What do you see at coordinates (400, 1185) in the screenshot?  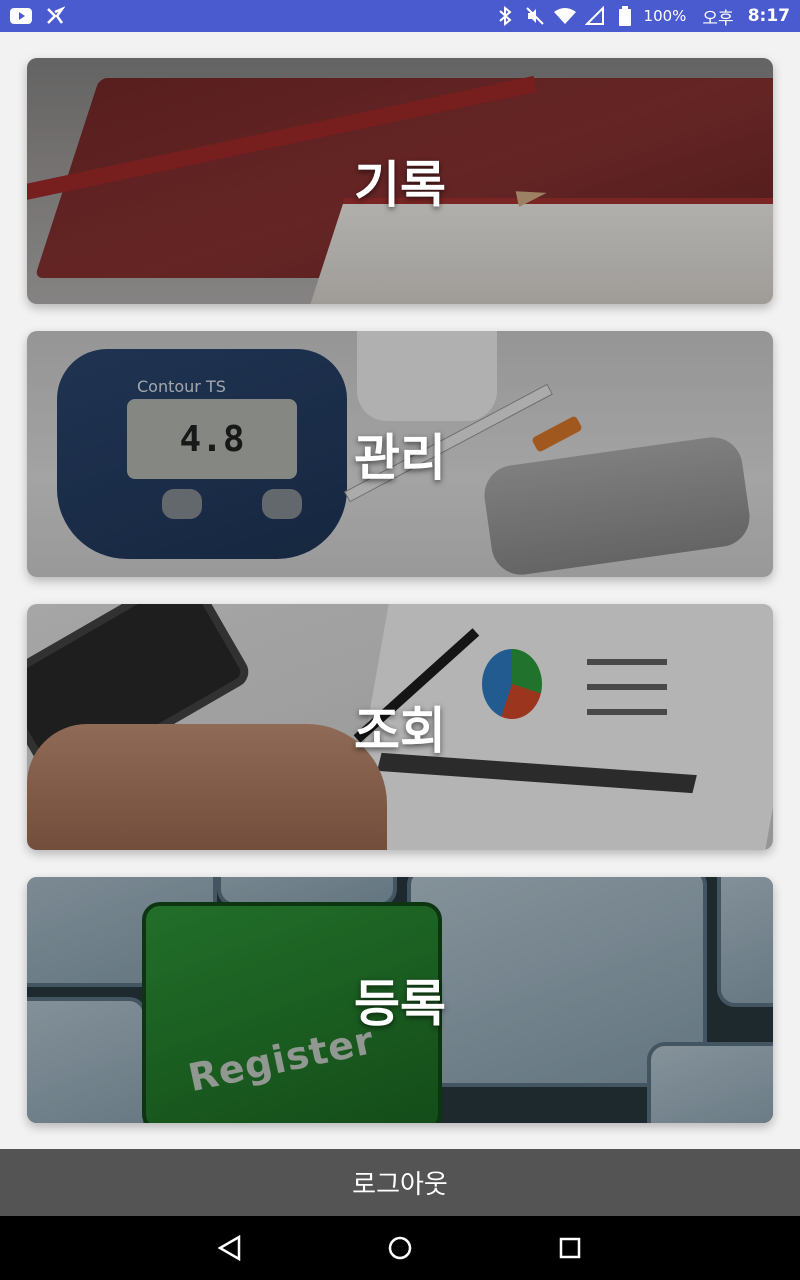 I see `logout-label: 로그아웃` at bounding box center [400, 1185].